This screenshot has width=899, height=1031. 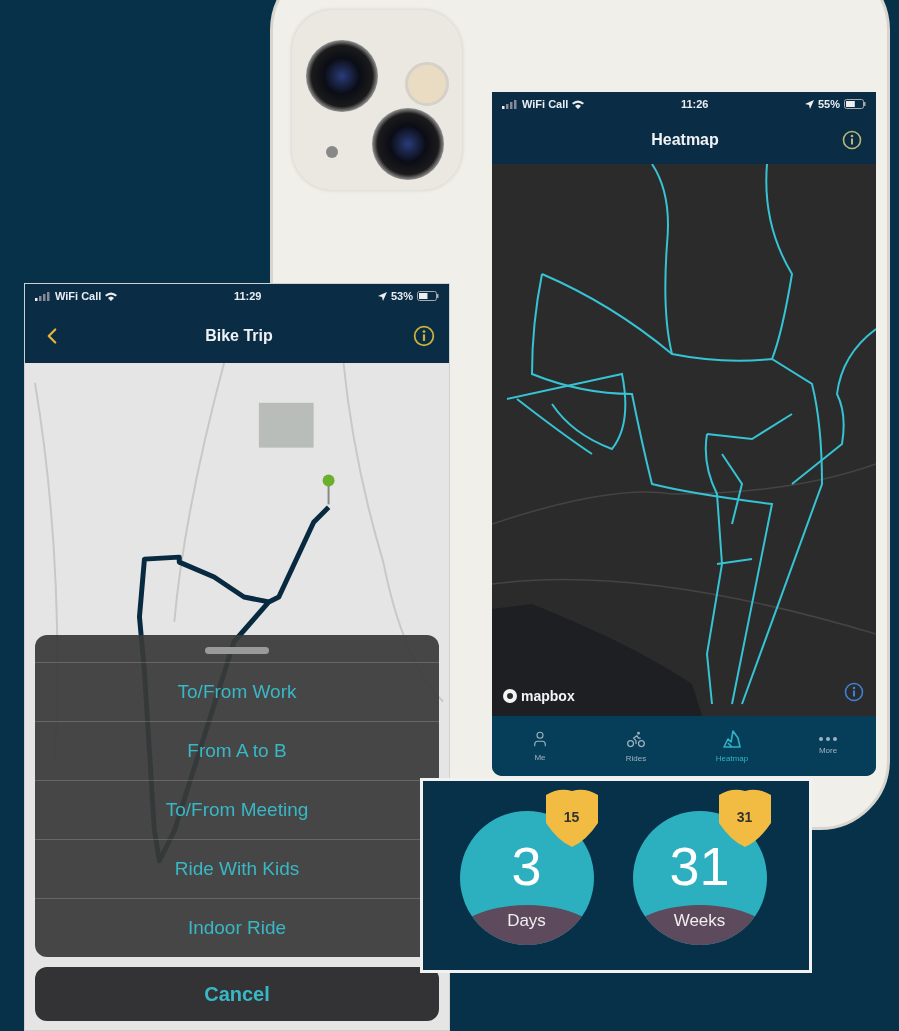 What do you see at coordinates (328, 490) in the screenshot?
I see `map-pin-icon` at bounding box center [328, 490].